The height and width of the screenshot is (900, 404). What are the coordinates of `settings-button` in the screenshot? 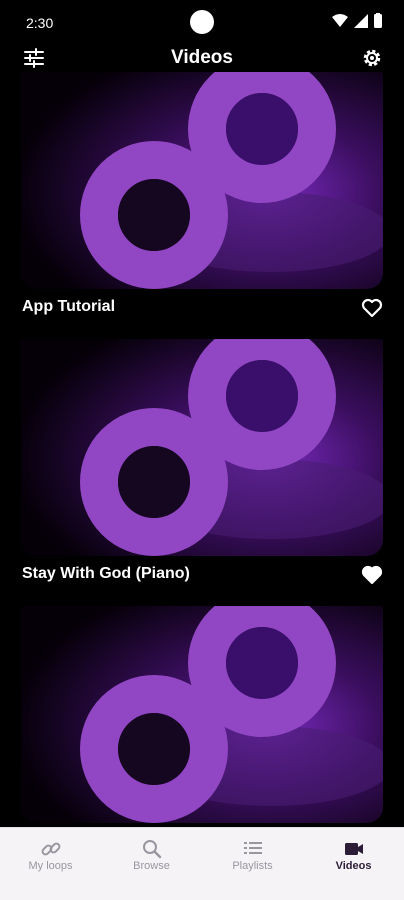 It's located at (372, 58).